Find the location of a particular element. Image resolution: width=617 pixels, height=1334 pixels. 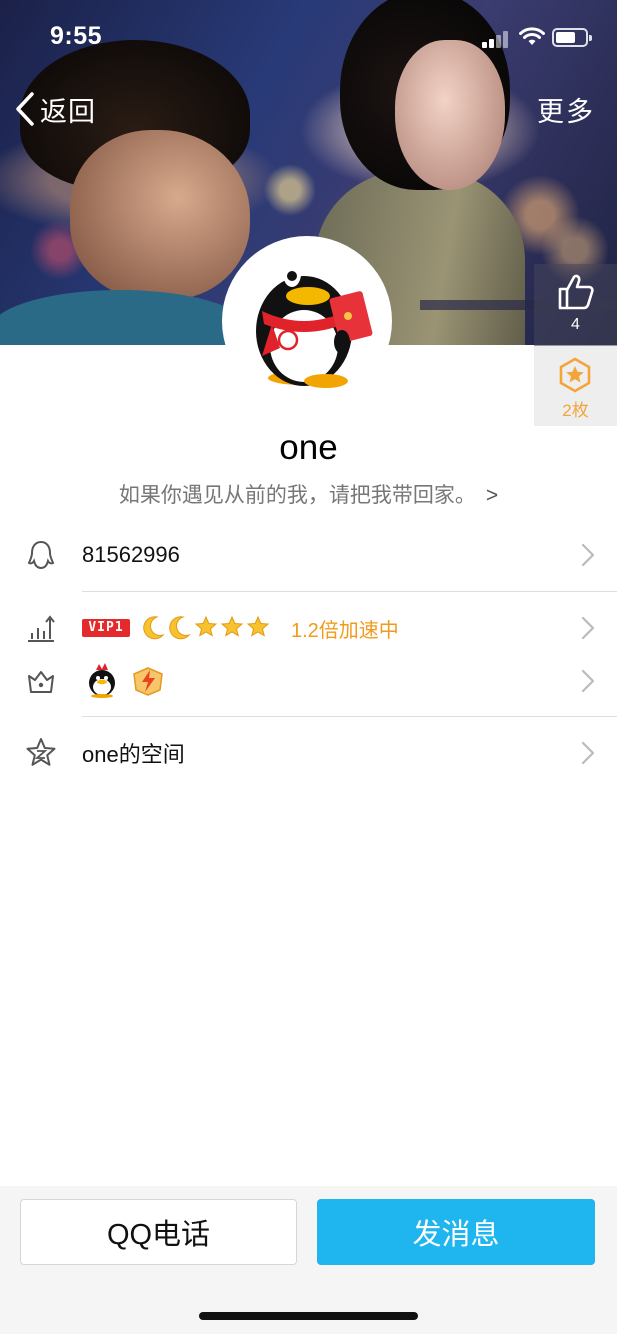

penguin-badge-icon is located at coordinates (102, 680).